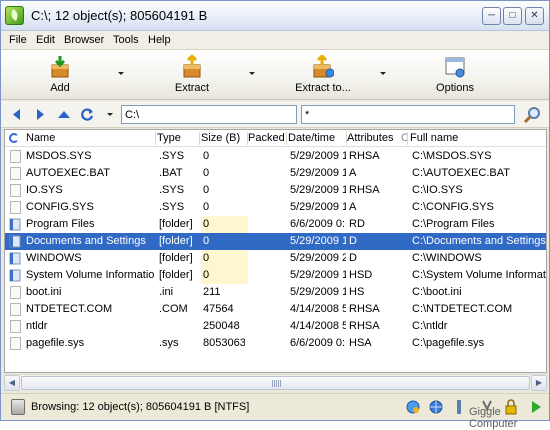 The height and width of the screenshot is (430, 550). Describe the element at coordinates (275, 207) in the screenshot. I see `table-row: CONFIG.SYS .SYS 0 5/29/2009 1 A C:\CONFIG.SYS` at that location.